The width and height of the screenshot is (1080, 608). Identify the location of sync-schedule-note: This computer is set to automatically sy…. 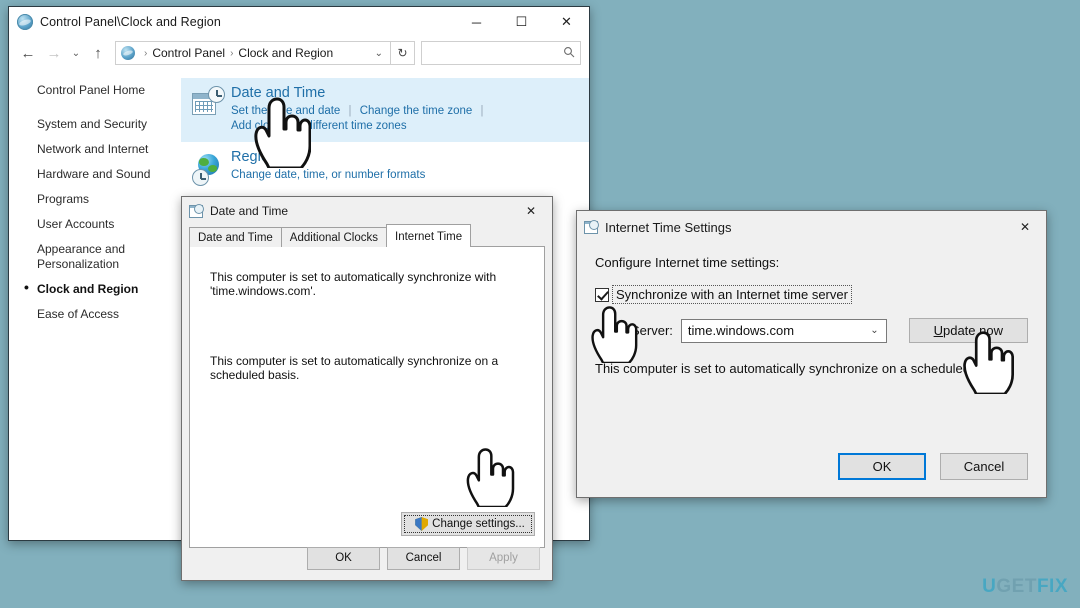
(801, 368).